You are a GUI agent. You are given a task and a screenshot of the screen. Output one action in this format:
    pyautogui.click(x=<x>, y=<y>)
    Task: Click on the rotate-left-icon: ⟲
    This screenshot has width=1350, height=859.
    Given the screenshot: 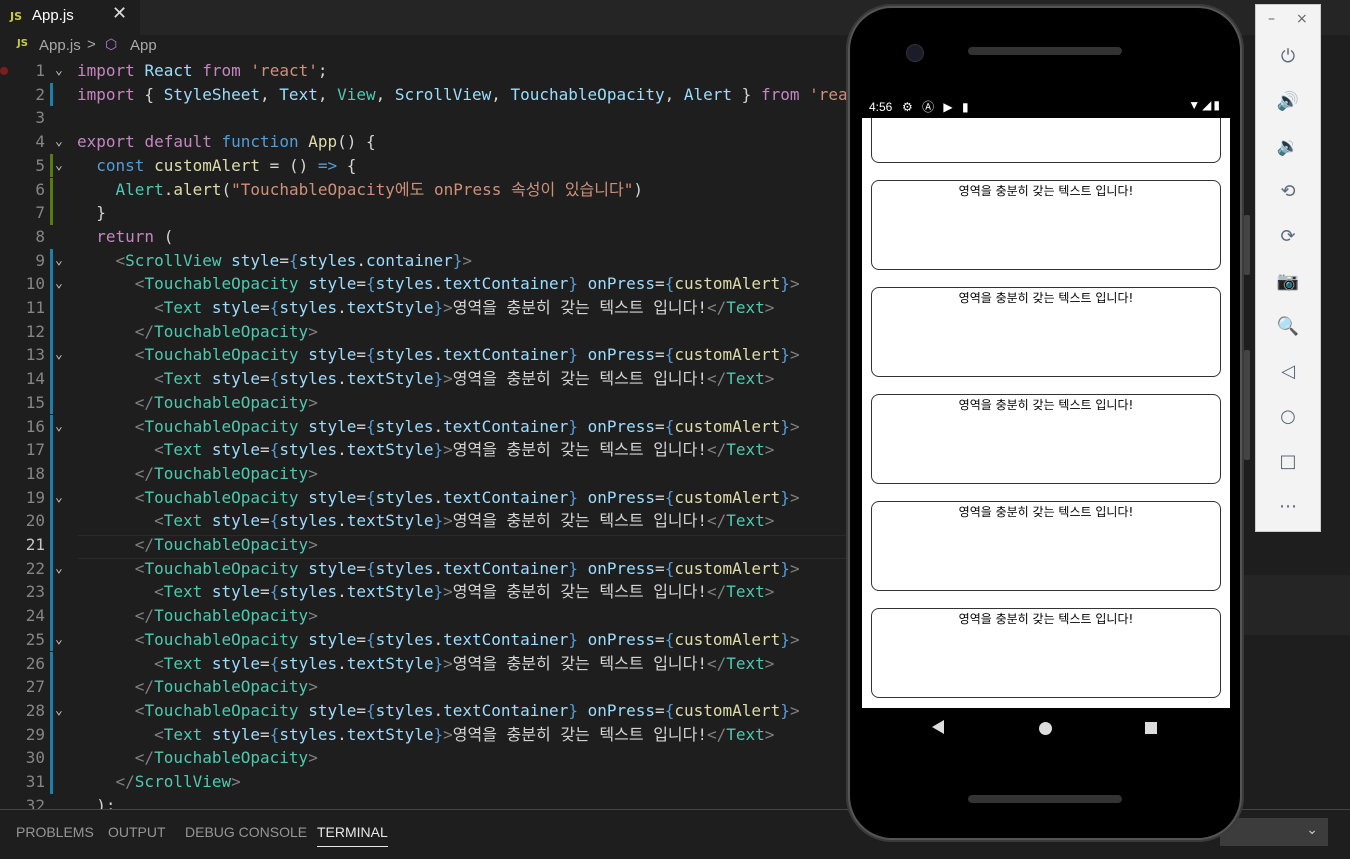 What is the action you would take?
    pyautogui.click(x=1288, y=192)
    